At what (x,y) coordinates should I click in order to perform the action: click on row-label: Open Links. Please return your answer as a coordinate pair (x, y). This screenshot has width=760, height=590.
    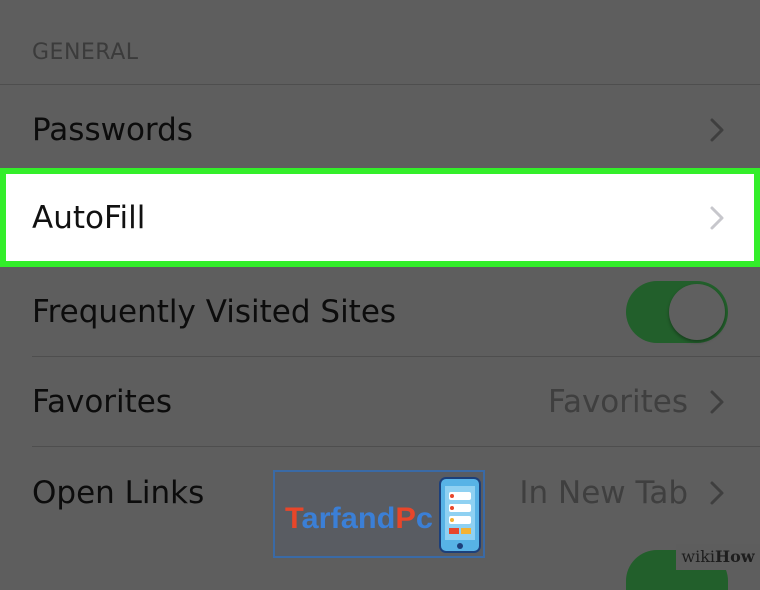
    Looking at the image, I should click on (118, 493).